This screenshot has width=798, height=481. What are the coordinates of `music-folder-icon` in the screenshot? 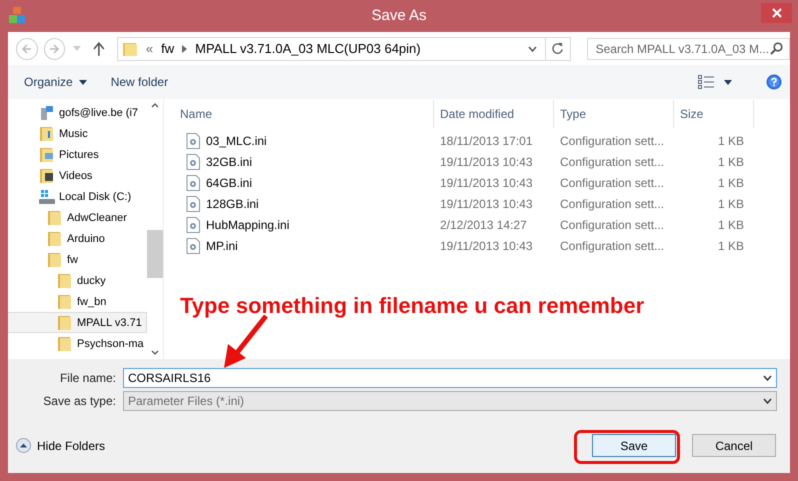 It's located at (47, 134).